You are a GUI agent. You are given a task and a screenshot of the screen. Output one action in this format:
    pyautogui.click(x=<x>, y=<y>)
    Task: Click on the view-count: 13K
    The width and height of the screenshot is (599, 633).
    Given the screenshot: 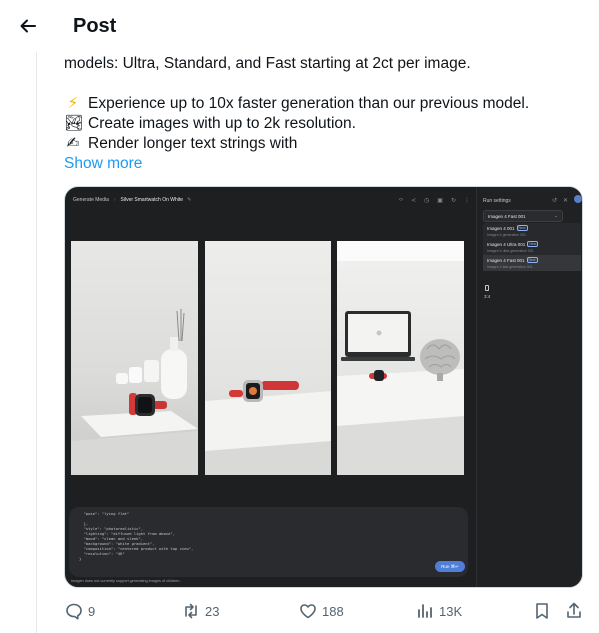 What is the action you would take?
    pyautogui.click(x=451, y=611)
    